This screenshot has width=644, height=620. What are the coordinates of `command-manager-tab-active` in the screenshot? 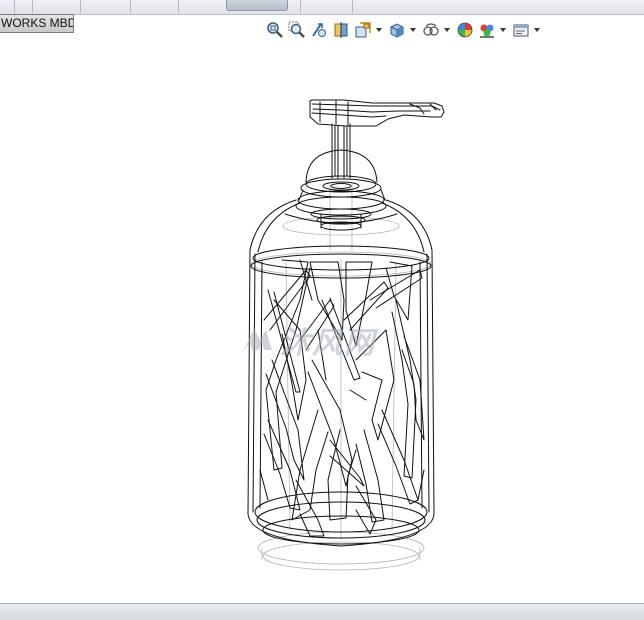 It's located at (257, 5).